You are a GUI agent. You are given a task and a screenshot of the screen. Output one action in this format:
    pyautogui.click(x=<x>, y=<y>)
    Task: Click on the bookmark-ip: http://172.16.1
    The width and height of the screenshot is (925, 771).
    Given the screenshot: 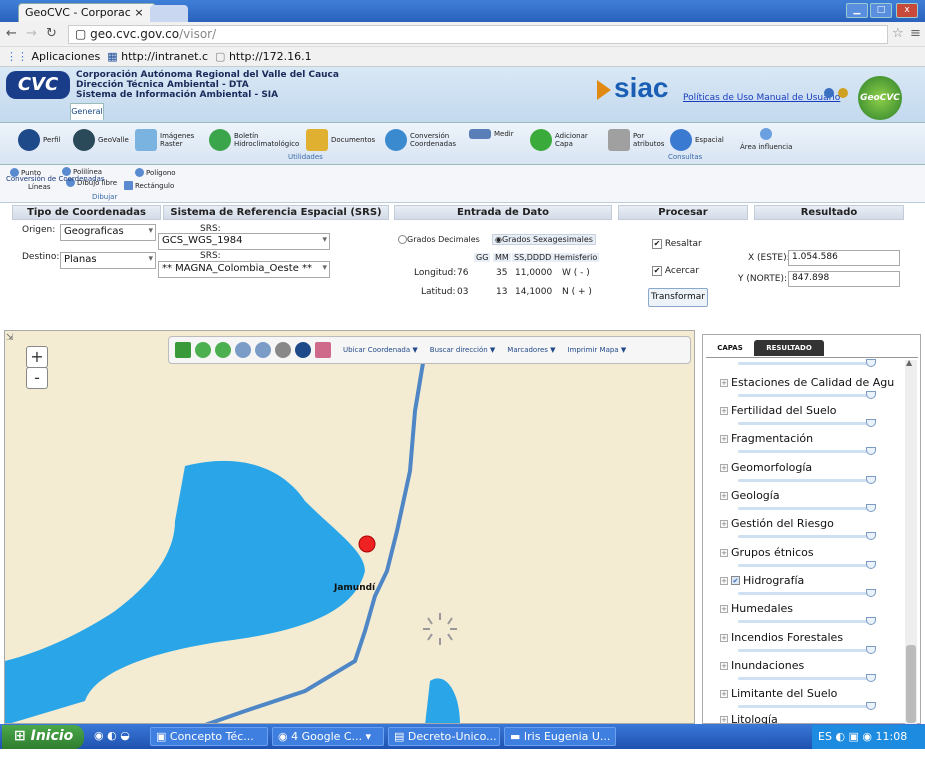 What is the action you would take?
    pyautogui.click(x=270, y=56)
    